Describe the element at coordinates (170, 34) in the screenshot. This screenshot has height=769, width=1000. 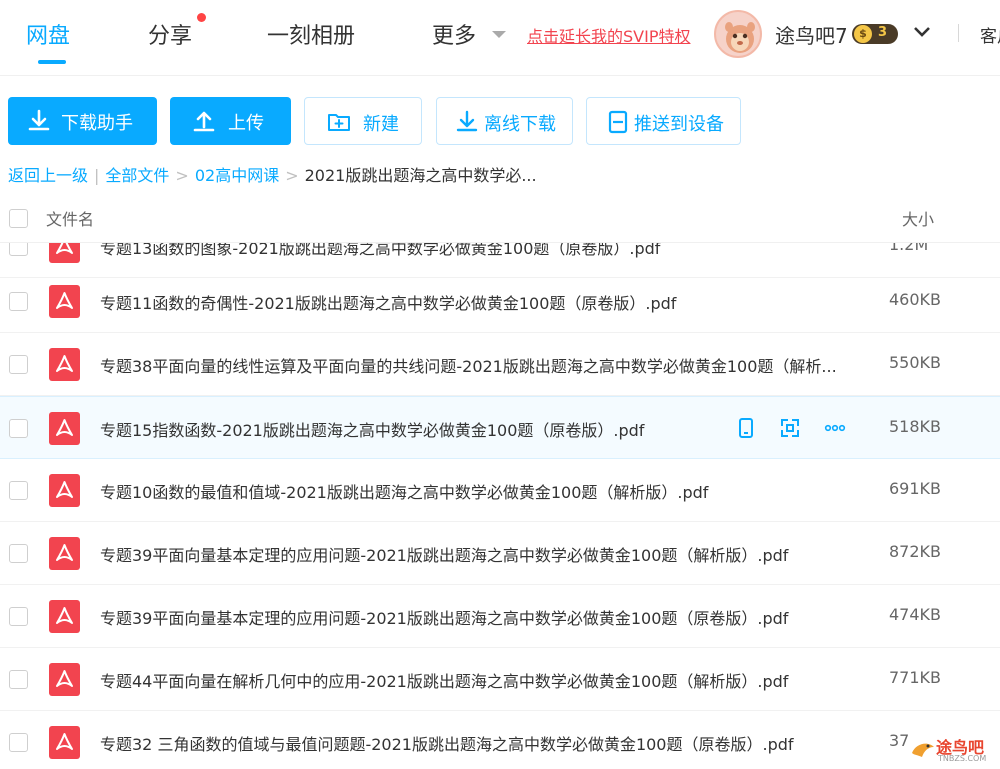
I see `tab-share: 分享` at that location.